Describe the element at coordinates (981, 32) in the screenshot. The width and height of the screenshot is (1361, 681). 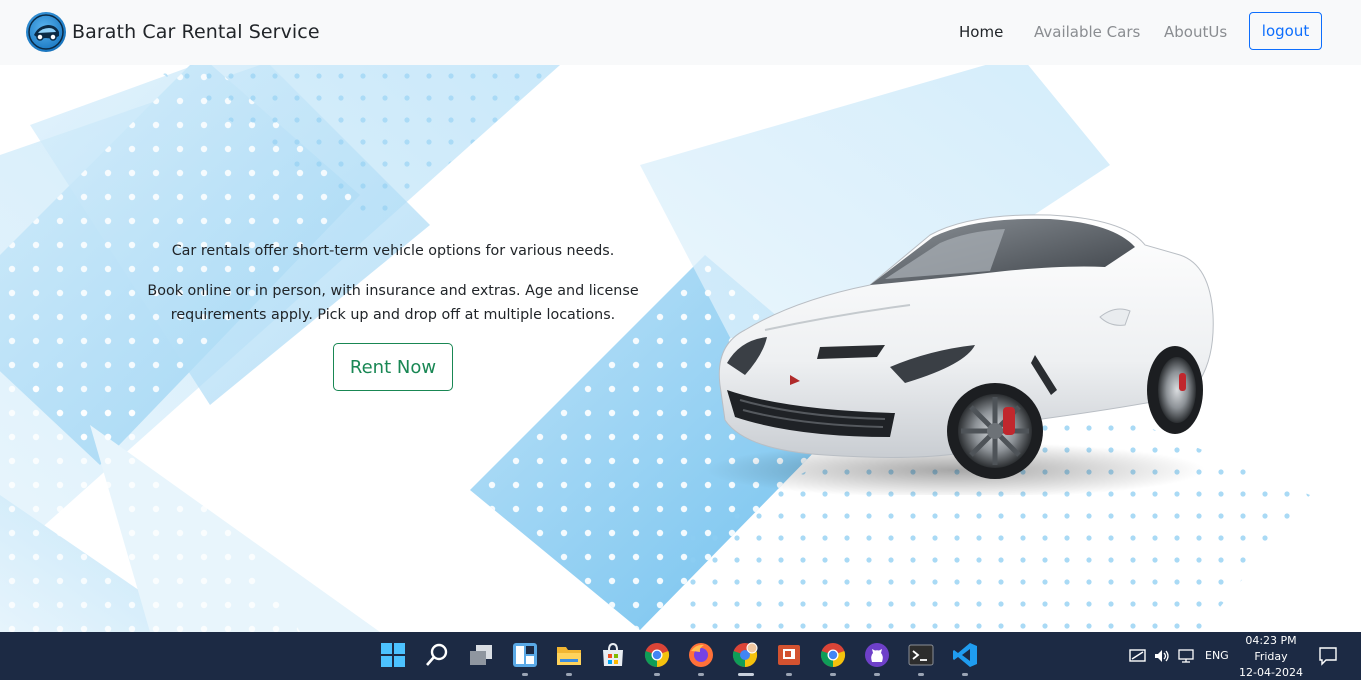
I see `nav-link-home: Home` at that location.